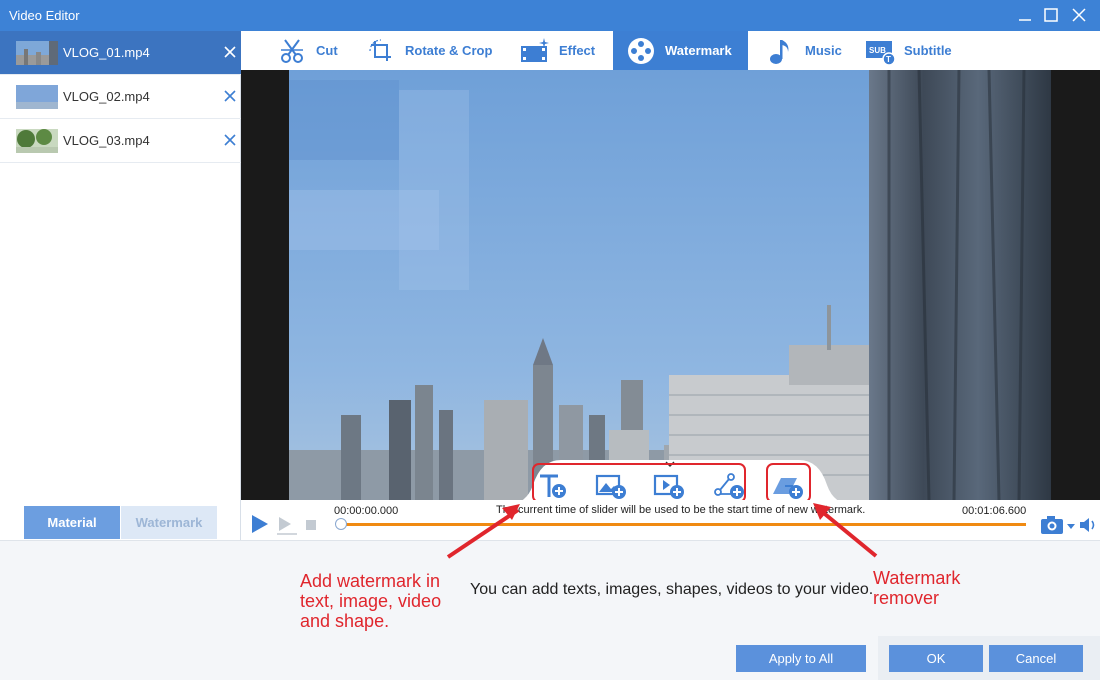  I want to click on crop-icon, so click(381, 51).